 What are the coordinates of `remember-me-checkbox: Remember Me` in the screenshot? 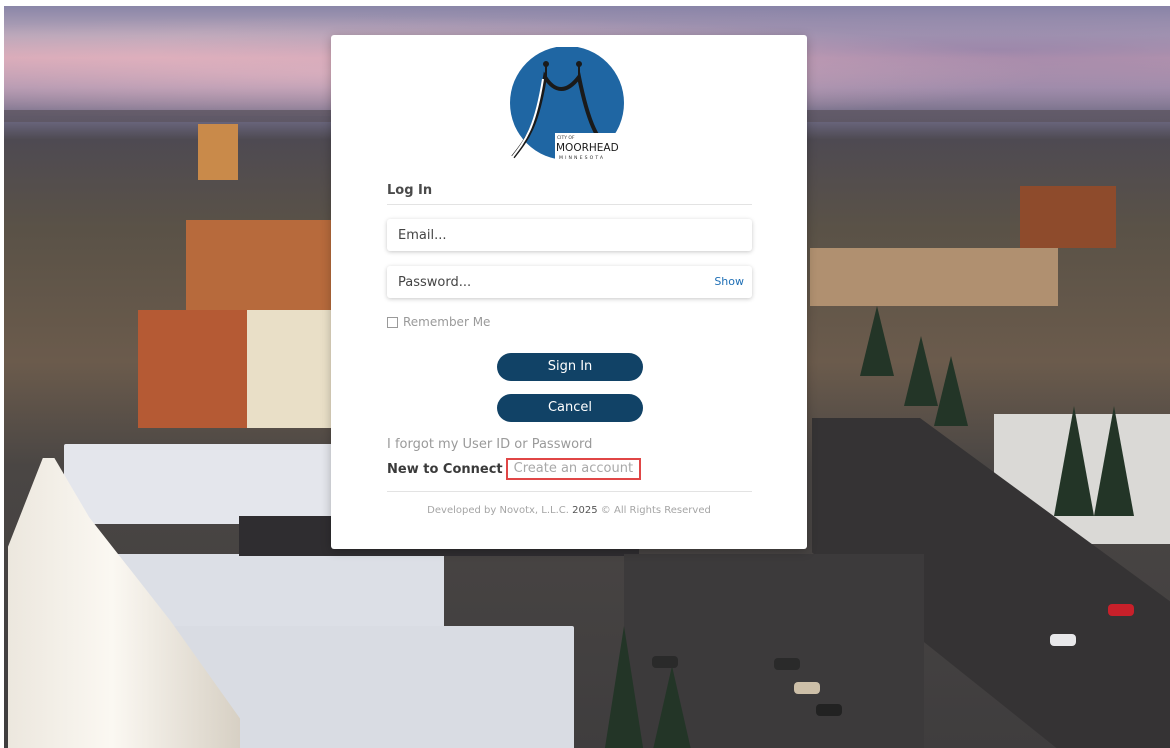 It's located at (438, 322).